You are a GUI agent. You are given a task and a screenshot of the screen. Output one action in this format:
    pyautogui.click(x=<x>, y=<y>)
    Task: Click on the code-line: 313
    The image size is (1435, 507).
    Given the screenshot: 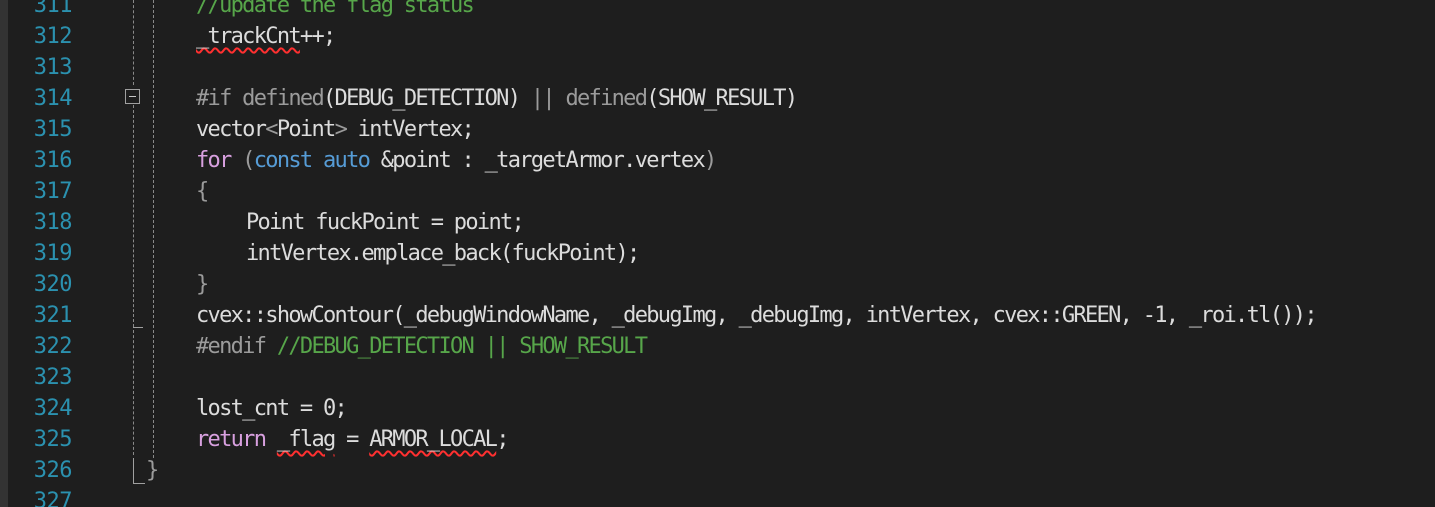 What is the action you would take?
    pyautogui.click(x=717, y=67)
    